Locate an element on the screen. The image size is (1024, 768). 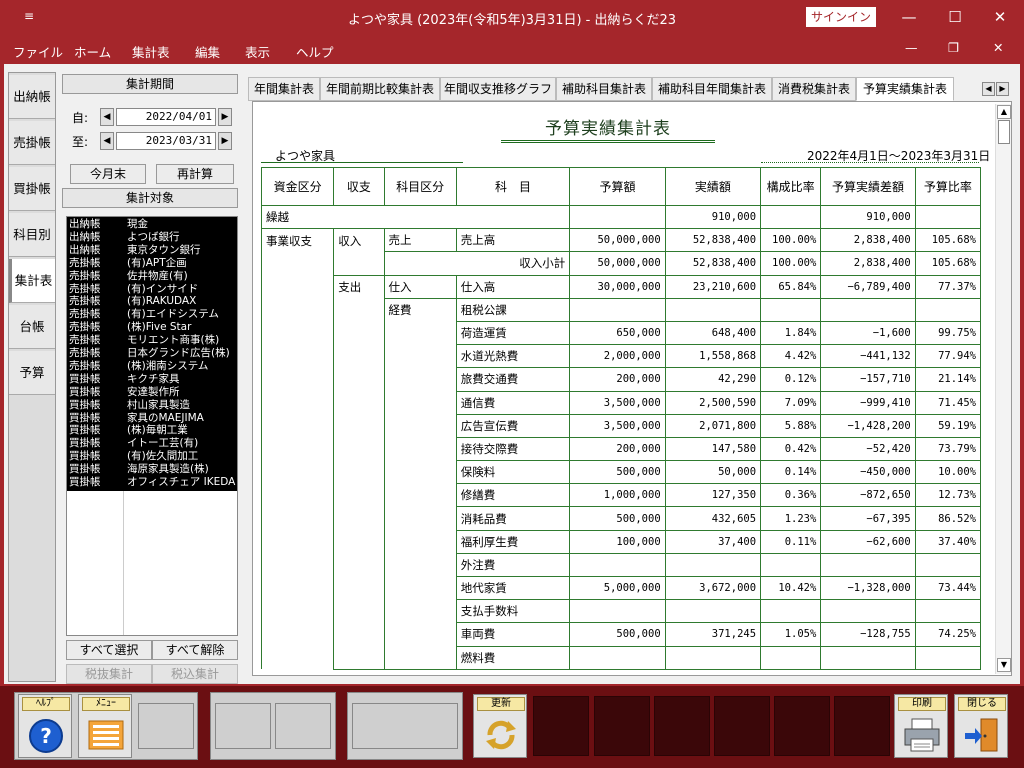
tab-receivables: 売掛帳 is located at coordinates (32, 143).